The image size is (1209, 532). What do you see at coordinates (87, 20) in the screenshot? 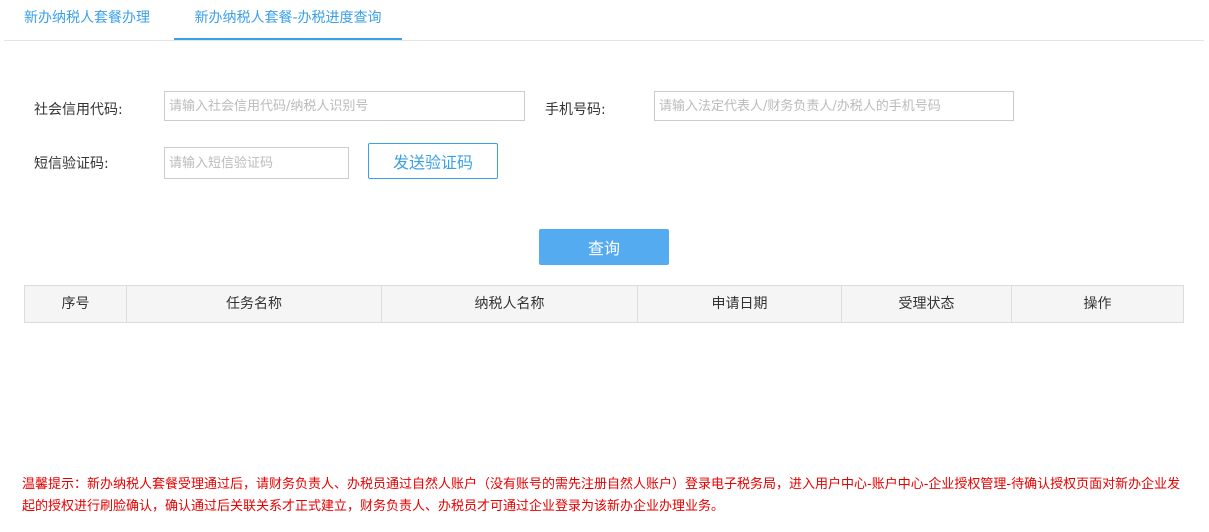
I see `tab-new-taxpayer-package: 新办纳税人套餐办理` at bounding box center [87, 20].